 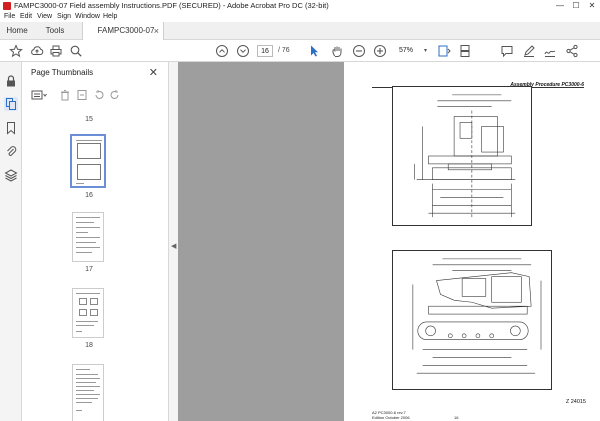 I want to click on tab-document: FAMPC3000-07 Fie... ×, so click(x=123, y=37).